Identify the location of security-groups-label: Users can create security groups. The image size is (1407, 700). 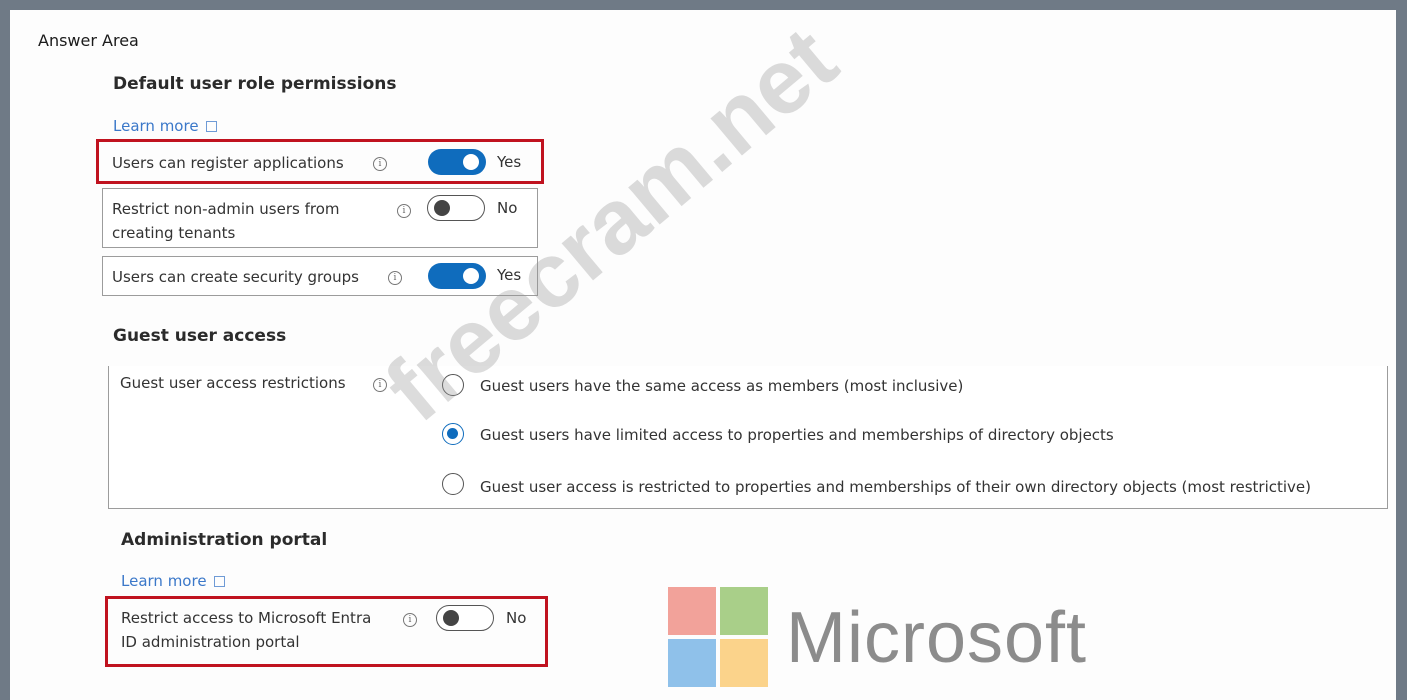
(235, 277).